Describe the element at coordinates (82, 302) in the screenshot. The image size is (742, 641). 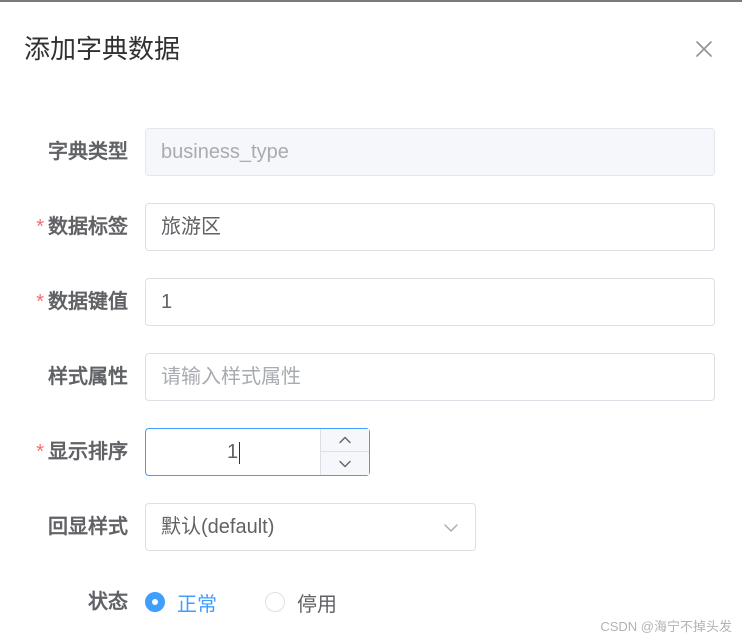
I see `dict-value-label: * 数据键值` at that location.